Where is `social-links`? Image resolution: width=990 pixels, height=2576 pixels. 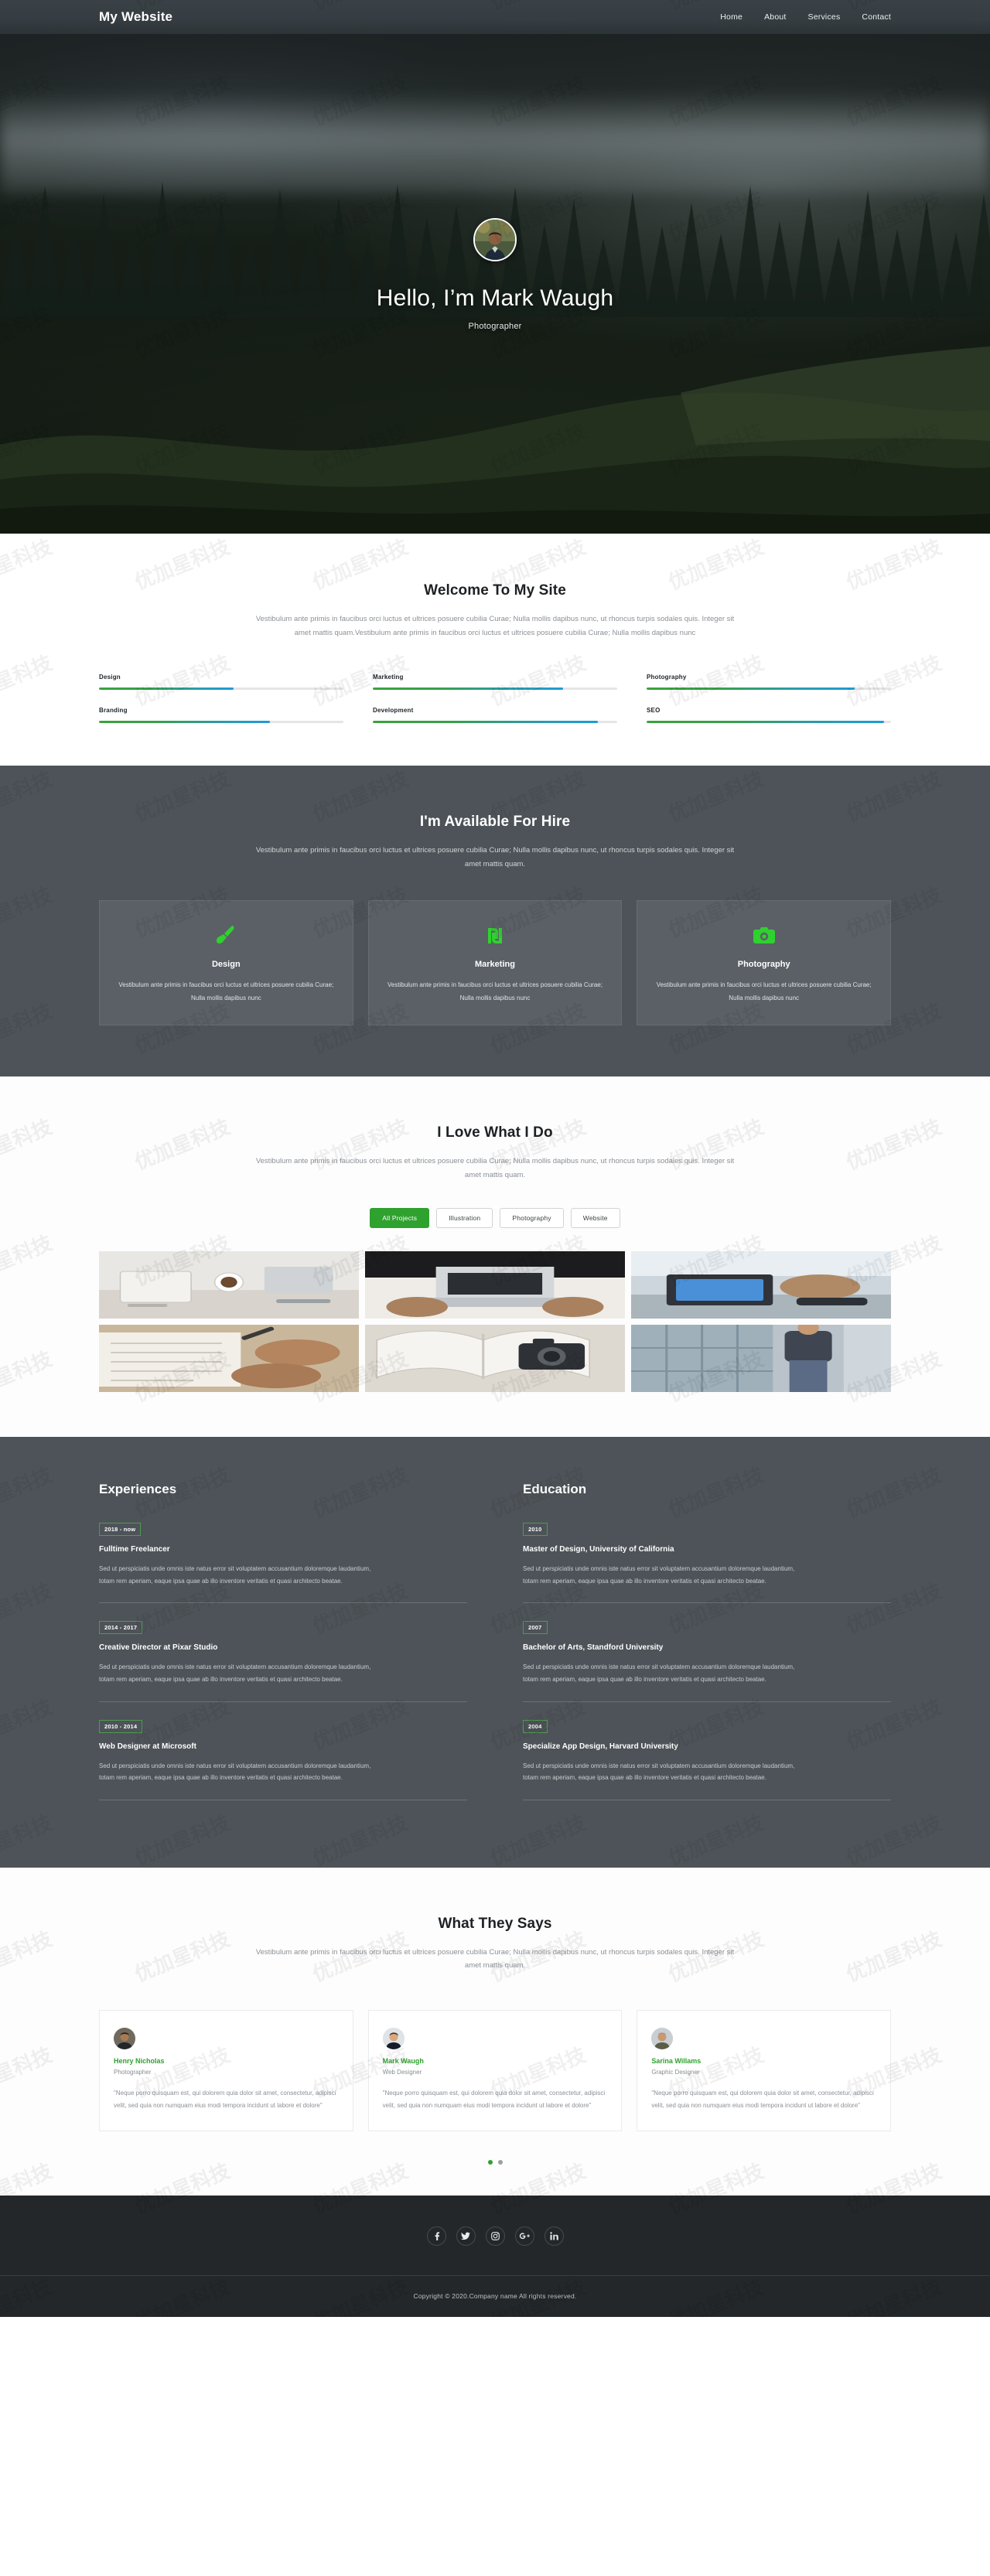 social-links is located at coordinates (495, 2251).